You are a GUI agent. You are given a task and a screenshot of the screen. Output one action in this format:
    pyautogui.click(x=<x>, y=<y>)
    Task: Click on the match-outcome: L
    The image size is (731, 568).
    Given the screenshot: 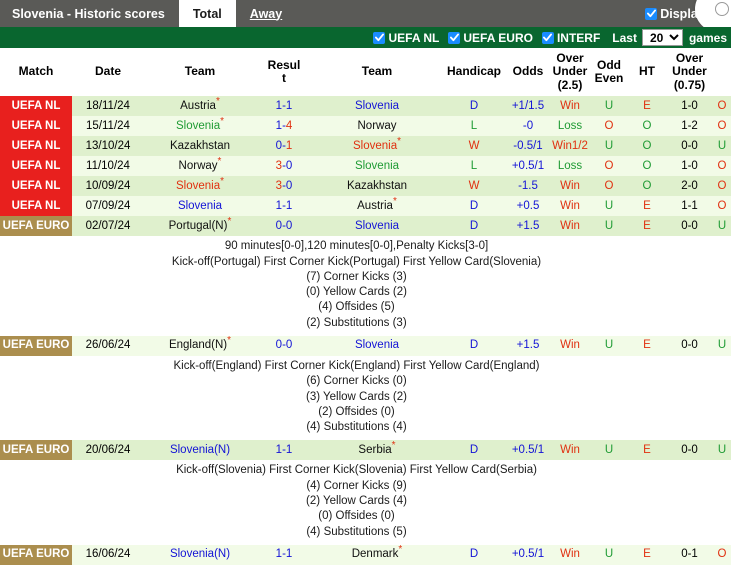 What is the action you would take?
    pyautogui.click(x=474, y=166)
    